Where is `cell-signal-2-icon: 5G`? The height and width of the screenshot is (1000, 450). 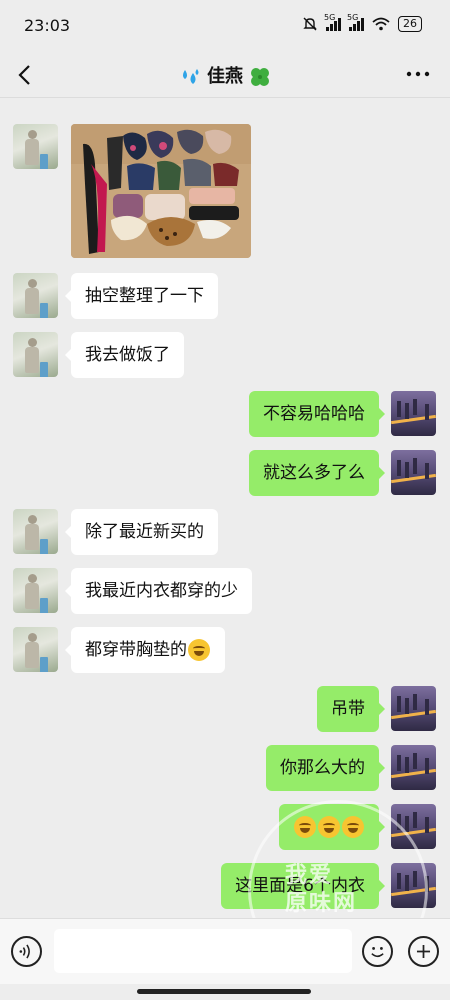 cell-signal-2-icon: 5G is located at coordinates (355, 22).